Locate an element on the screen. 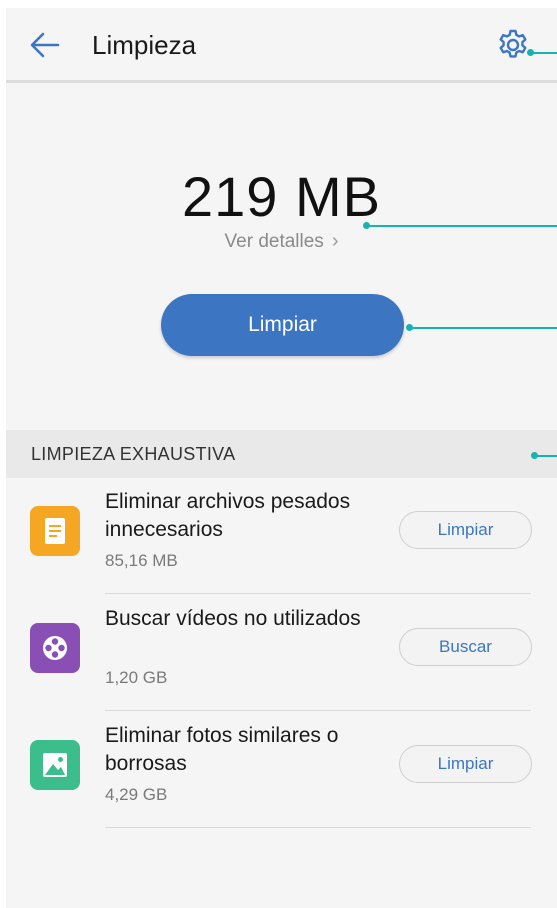  view-details-link: Ver detalles › is located at coordinates (281, 241).